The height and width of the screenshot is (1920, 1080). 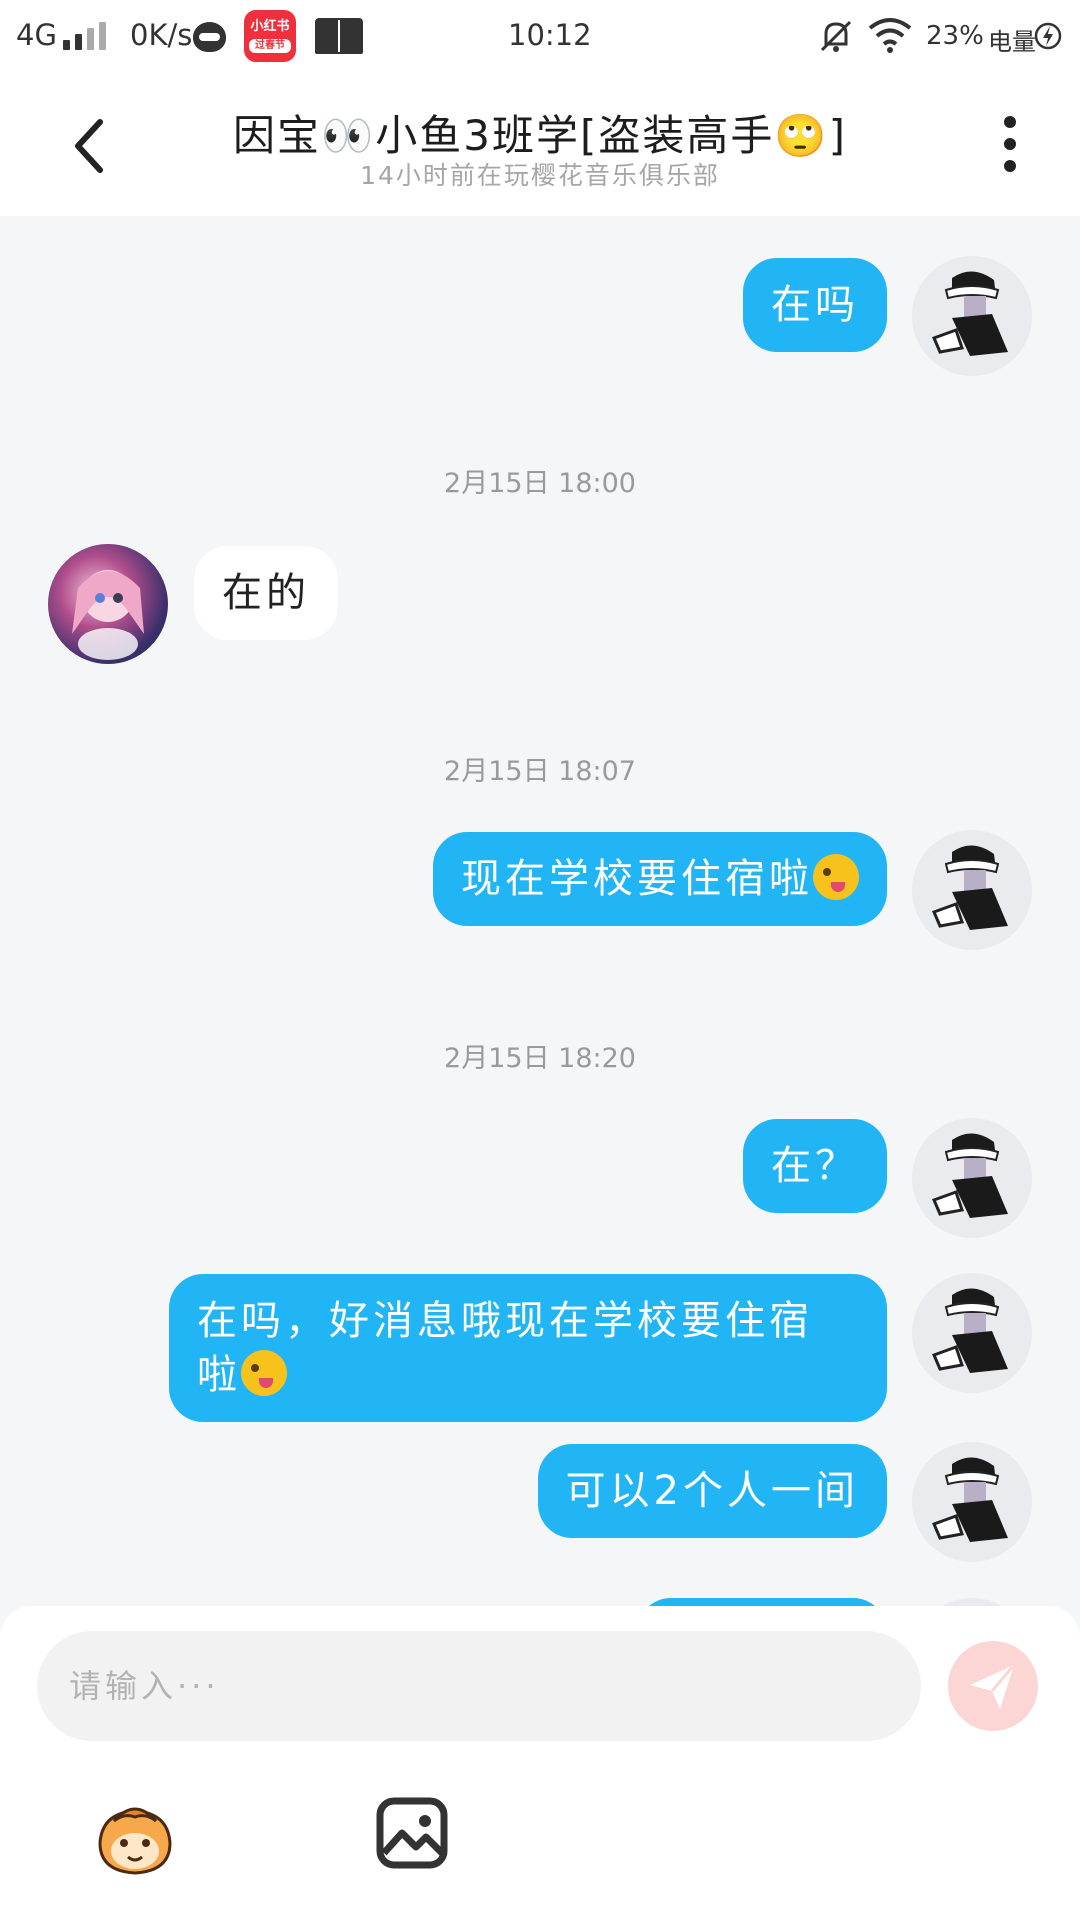 I want to click on mute-bell-icon, so click(x=836, y=36).